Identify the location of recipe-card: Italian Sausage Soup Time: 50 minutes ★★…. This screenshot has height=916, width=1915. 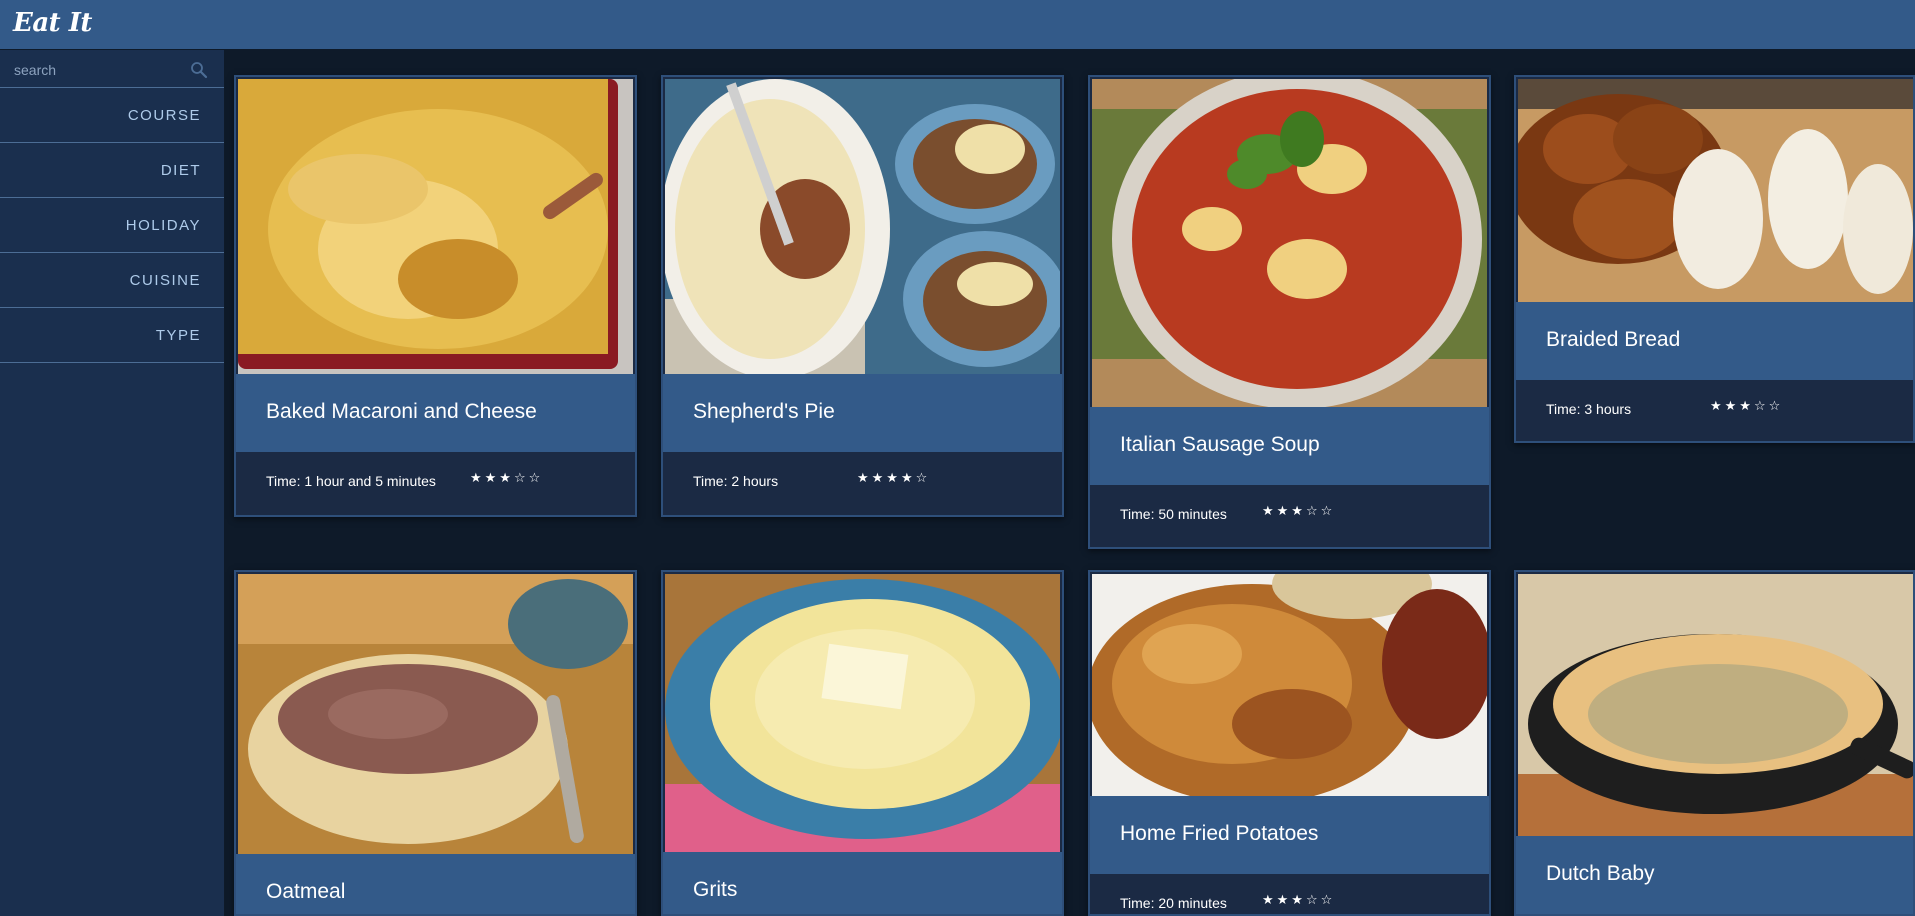
(1289, 312).